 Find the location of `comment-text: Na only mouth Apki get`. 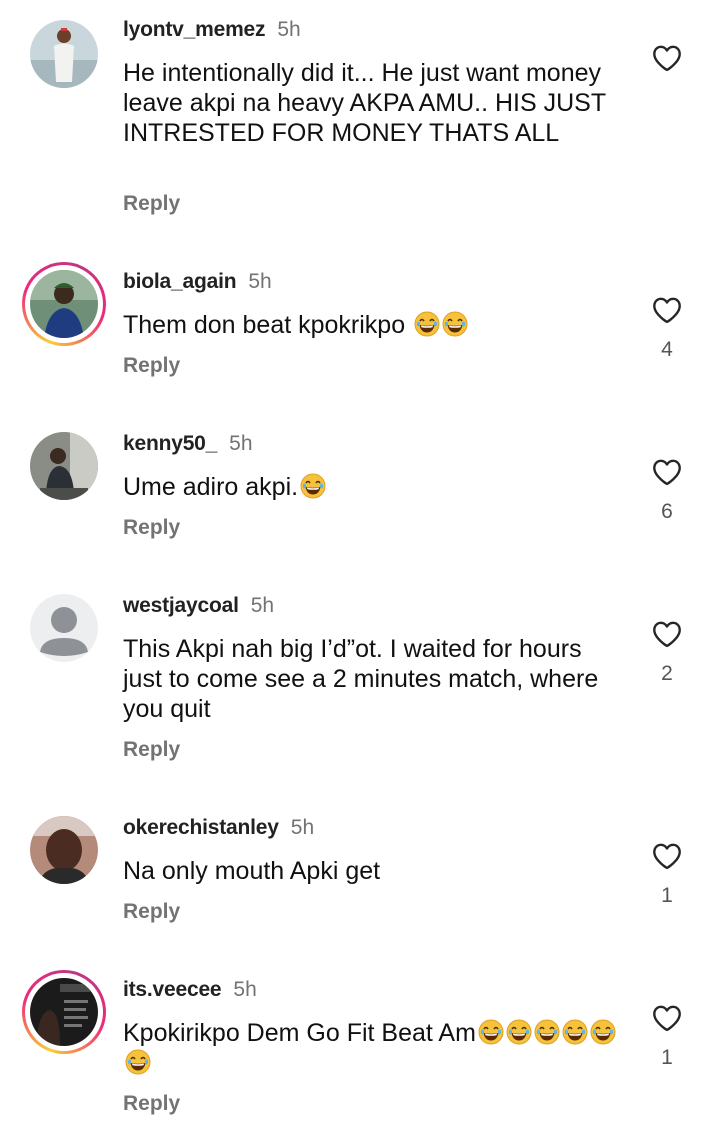

comment-text: Na only mouth Apki get is located at coordinates (252, 871).